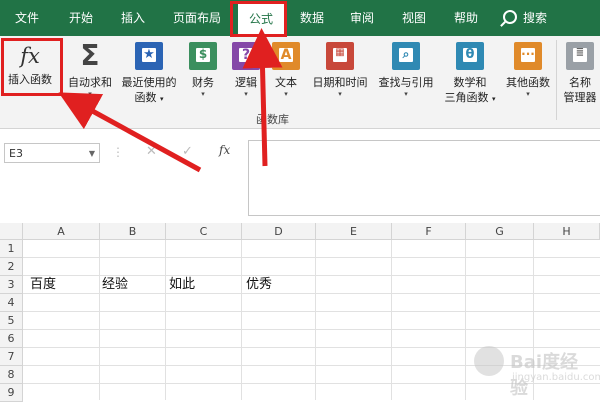 This screenshot has width=600, height=402. I want to click on row-header-2: 2, so click(11, 267).